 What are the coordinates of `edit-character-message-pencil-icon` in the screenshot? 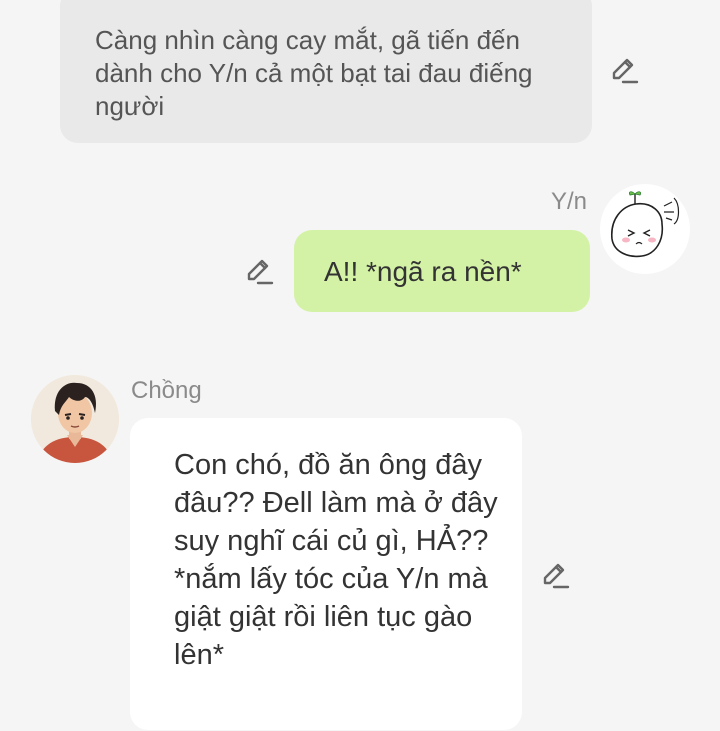 It's located at (556, 575).